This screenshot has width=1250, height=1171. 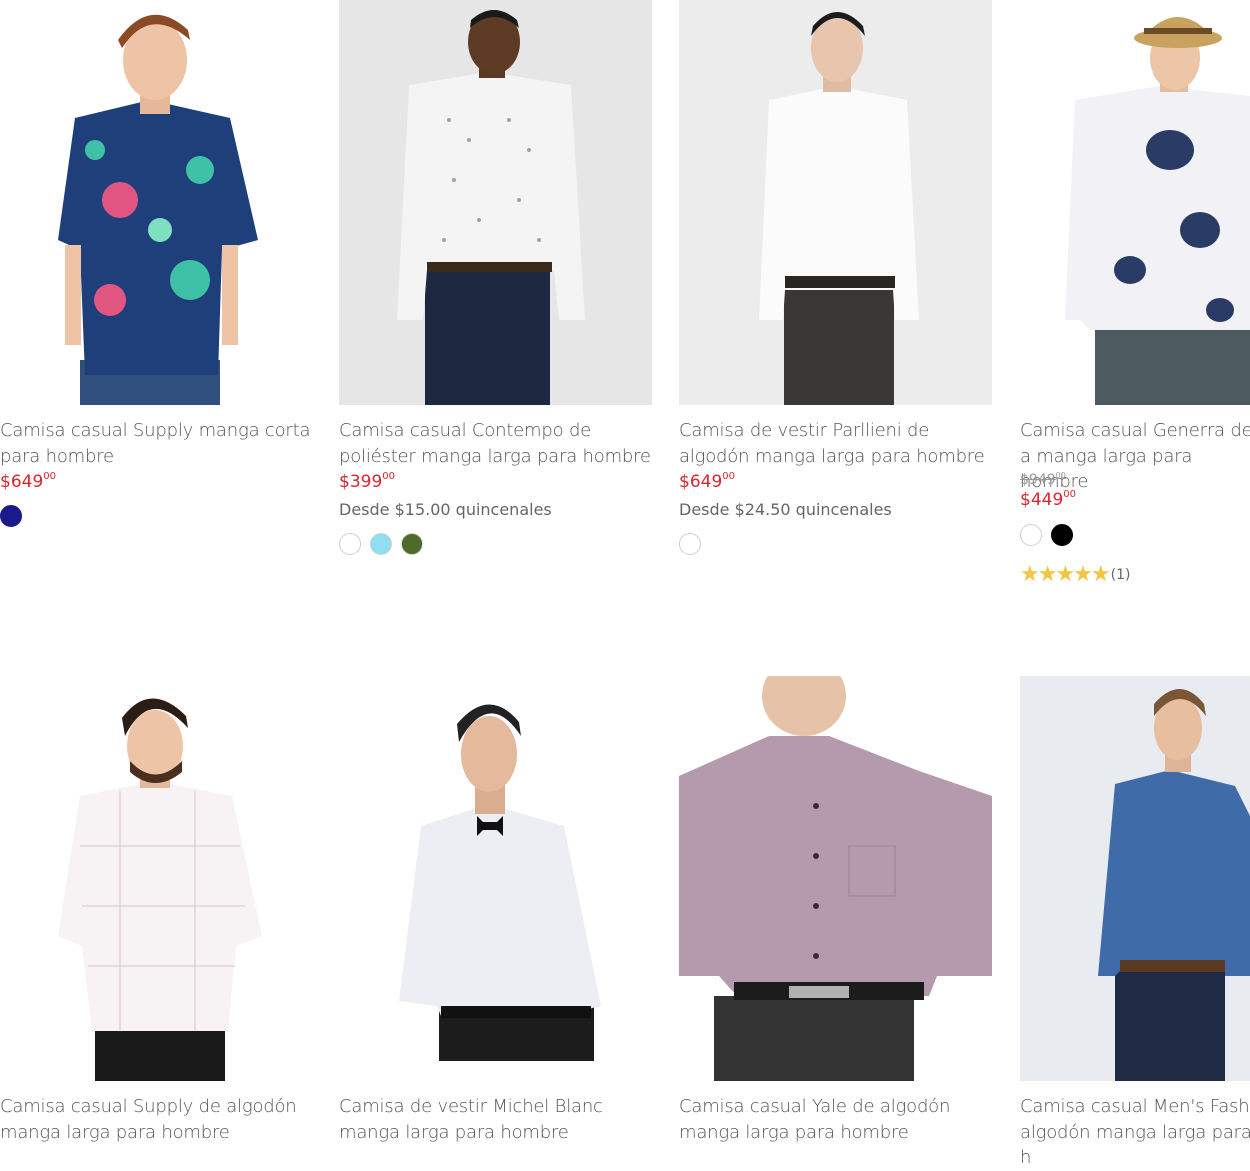 What do you see at coordinates (445, 509) in the screenshot?
I see `installment-text: Desde $15.00 quincenales` at bounding box center [445, 509].